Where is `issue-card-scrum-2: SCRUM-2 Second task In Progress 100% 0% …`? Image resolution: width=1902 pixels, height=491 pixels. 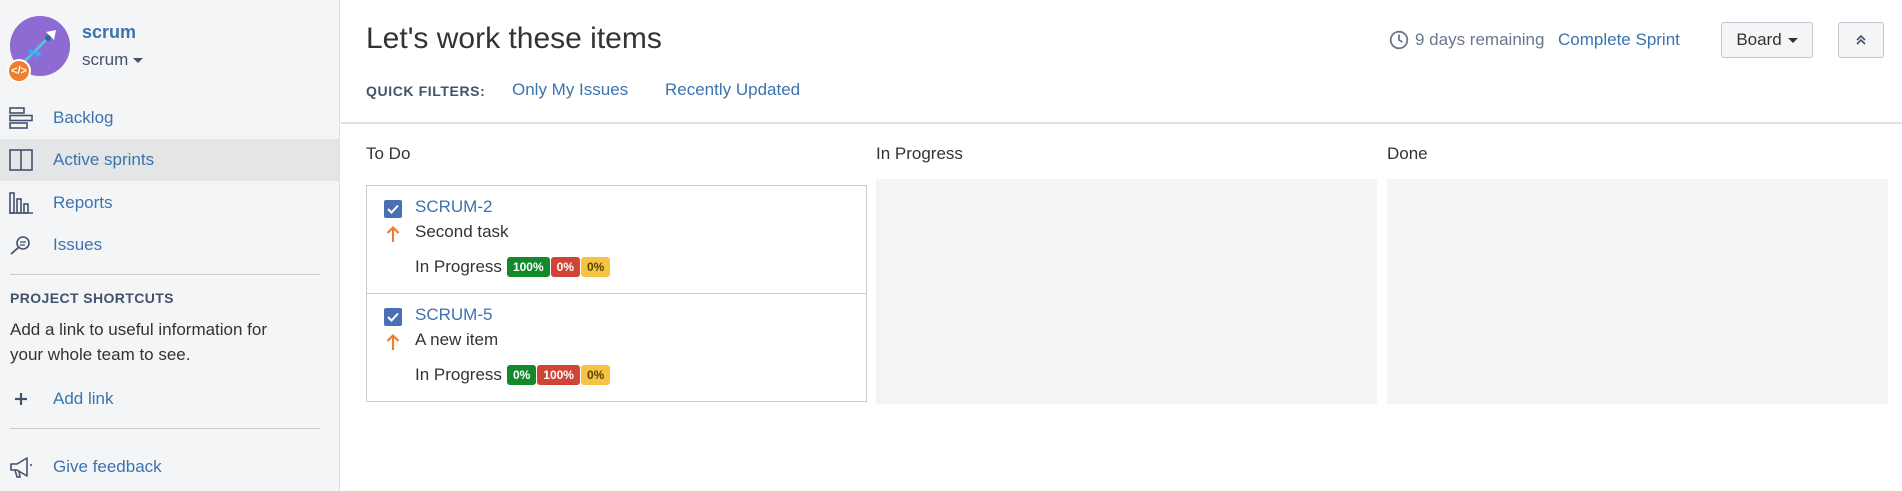 issue-card-scrum-2: SCRUM-2 Second task In Progress 100% 0% … is located at coordinates (616, 239).